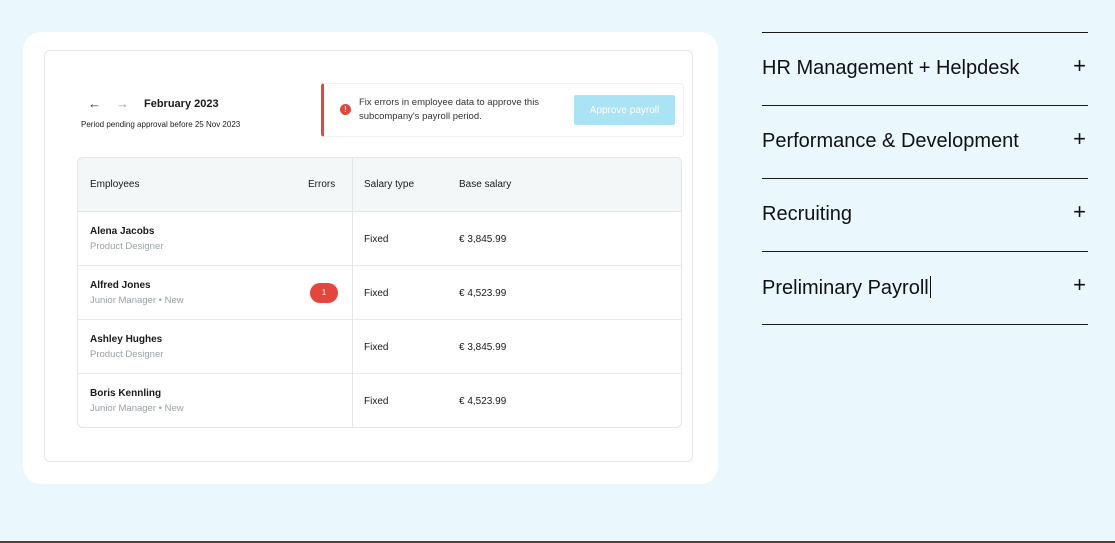 The width and height of the screenshot is (1115, 543). I want to click on accordion-label: Recruiting, so click(807, 214).